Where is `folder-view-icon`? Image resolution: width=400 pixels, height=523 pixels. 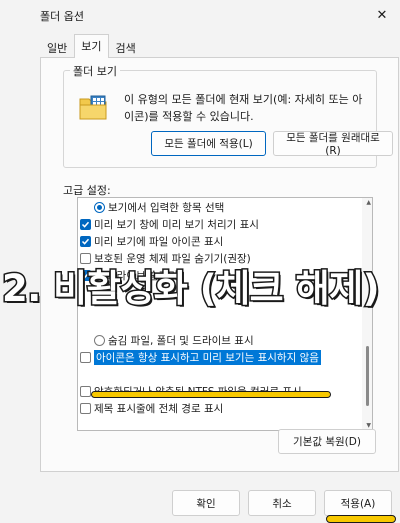 folder-view-icon is located at coordinates (93, 107).